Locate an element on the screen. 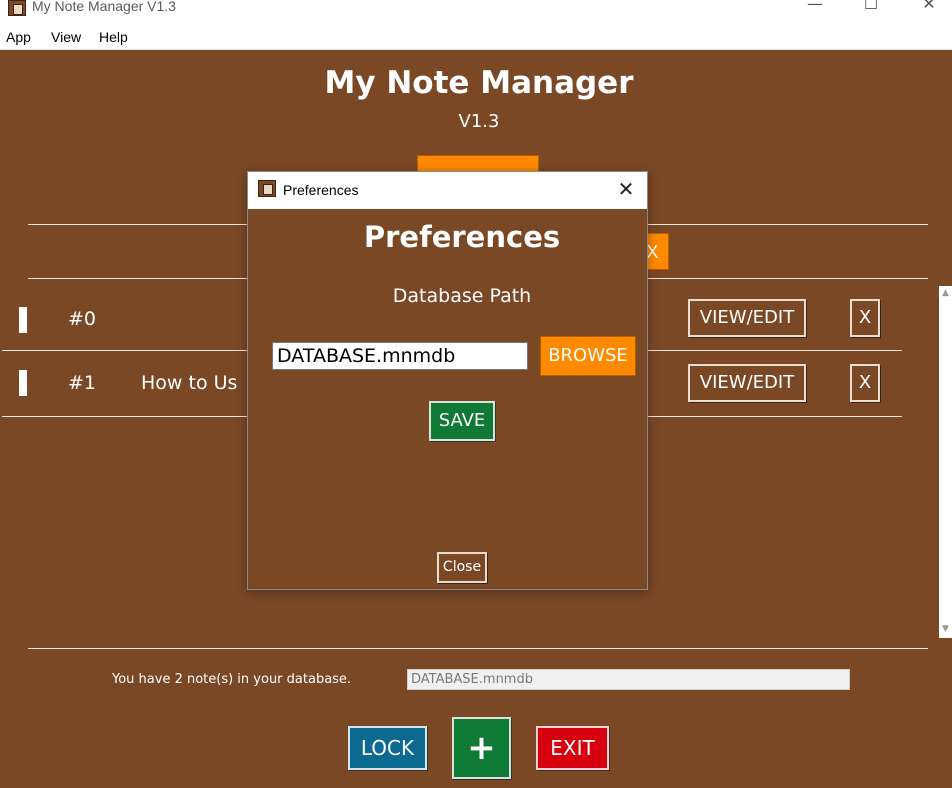 The width and height of the screenshot is (952, 788). note-id: #0 is located at coordinates (82, 319).